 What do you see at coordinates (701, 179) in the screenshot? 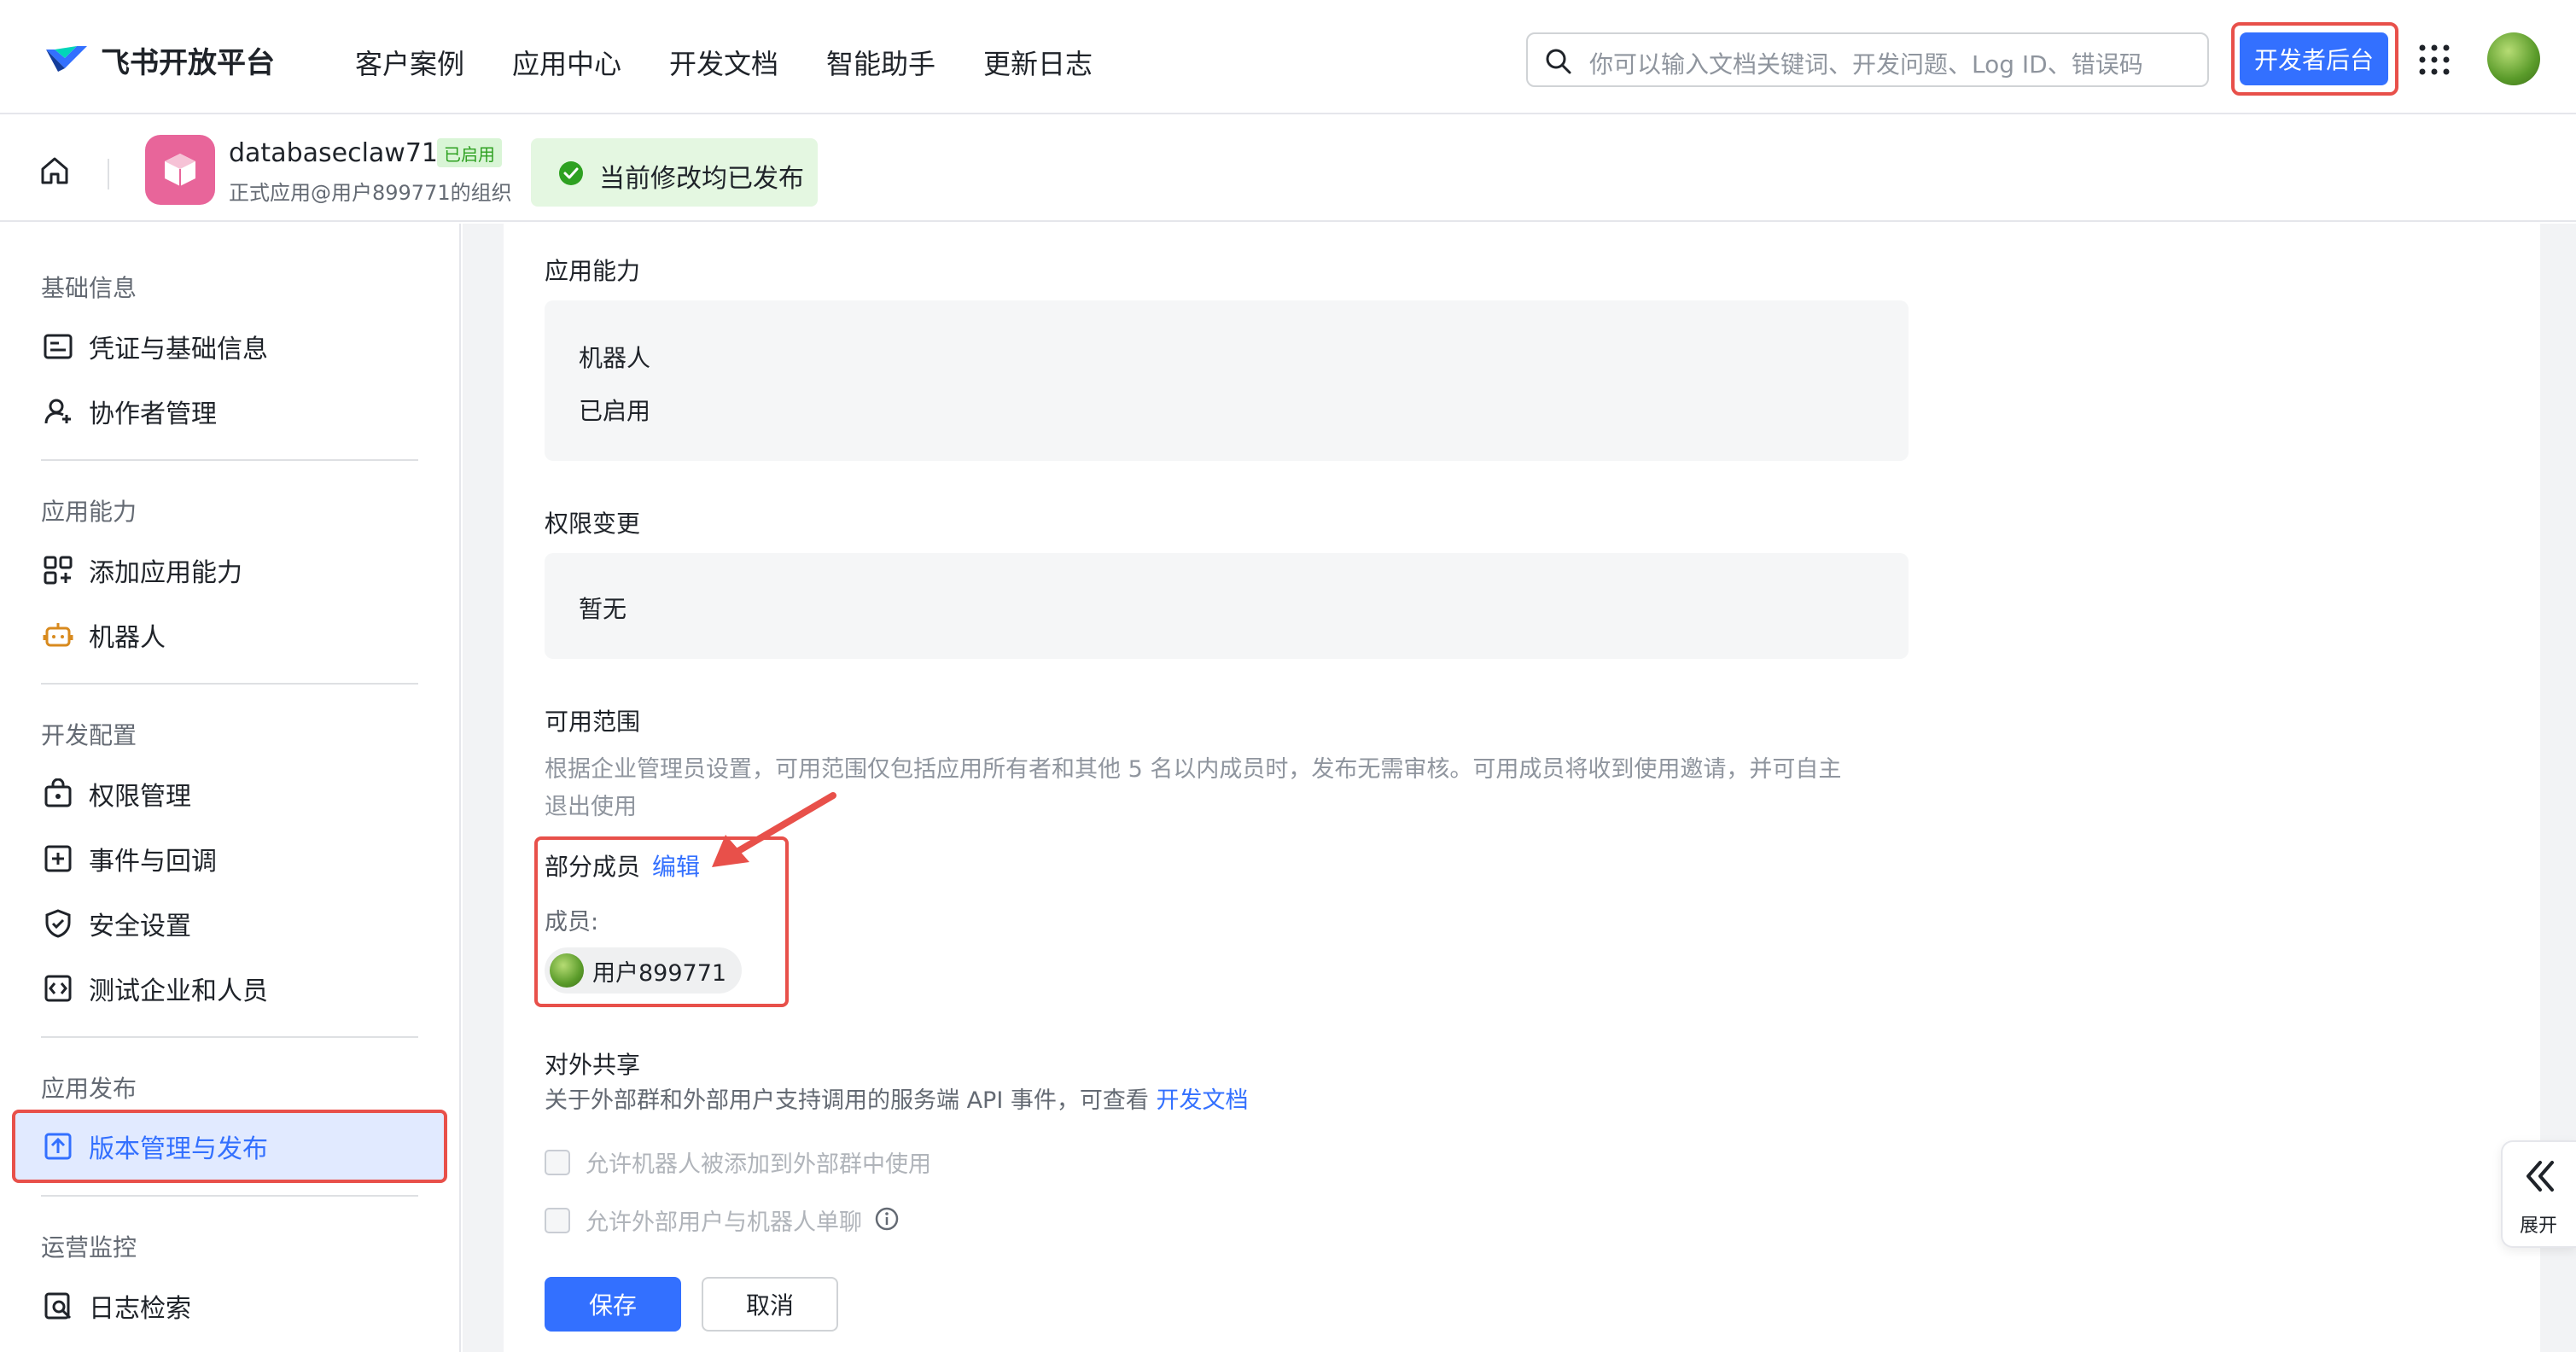
I see `publish-status-text: 当前修改均已发布` at bounding box center [701, 179].